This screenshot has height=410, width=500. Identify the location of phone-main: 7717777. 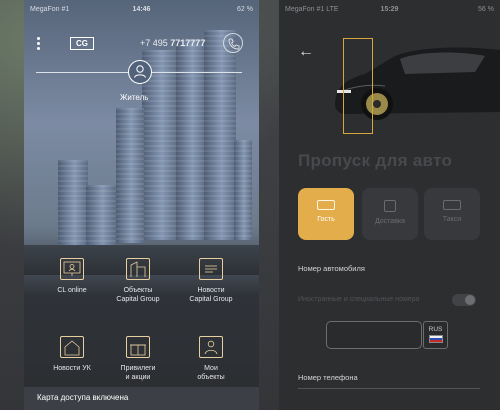
(188, 43).